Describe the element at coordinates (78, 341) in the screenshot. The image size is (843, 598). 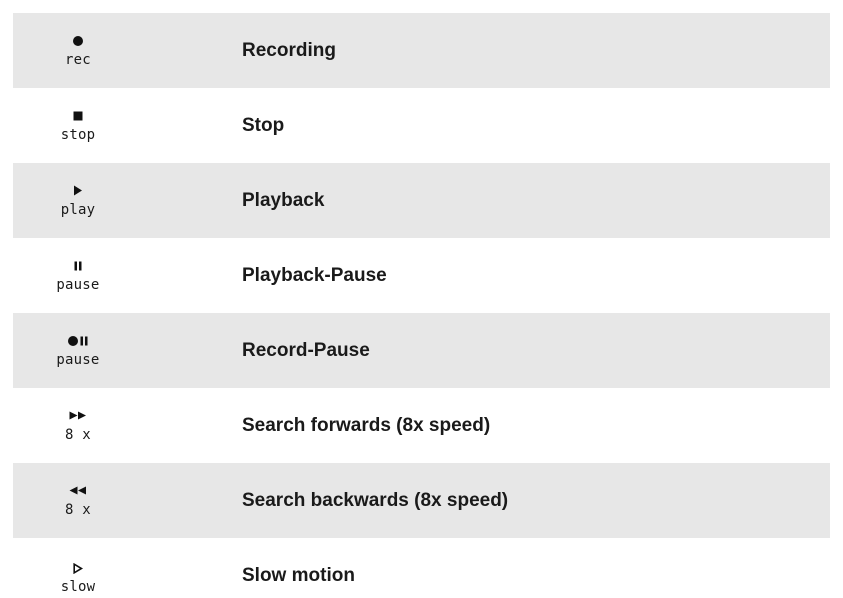
I see `record-pause-icon` at that location.